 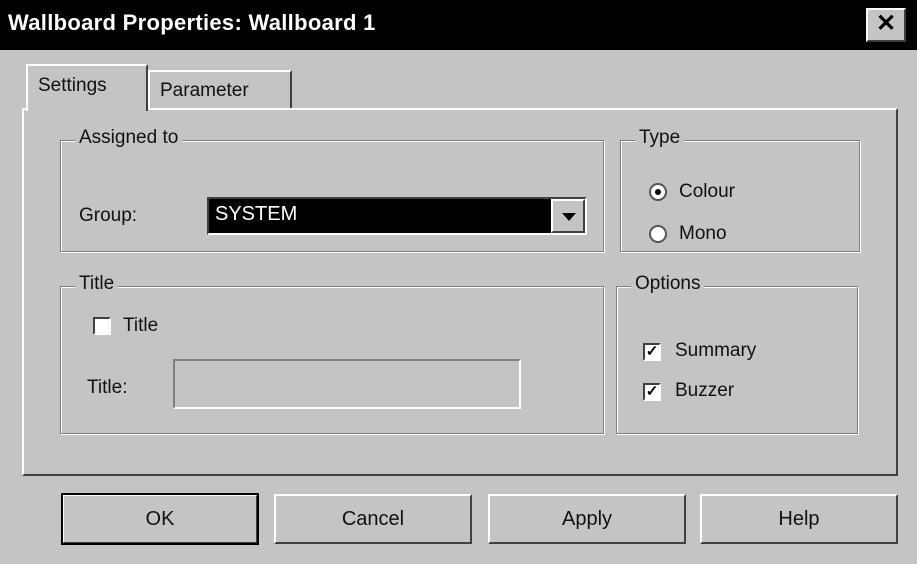 What do you see at coordinates (204, 90) in the screenshot?
I see `tab-parameter-label: Parameter` at bounding box center [204, 90].